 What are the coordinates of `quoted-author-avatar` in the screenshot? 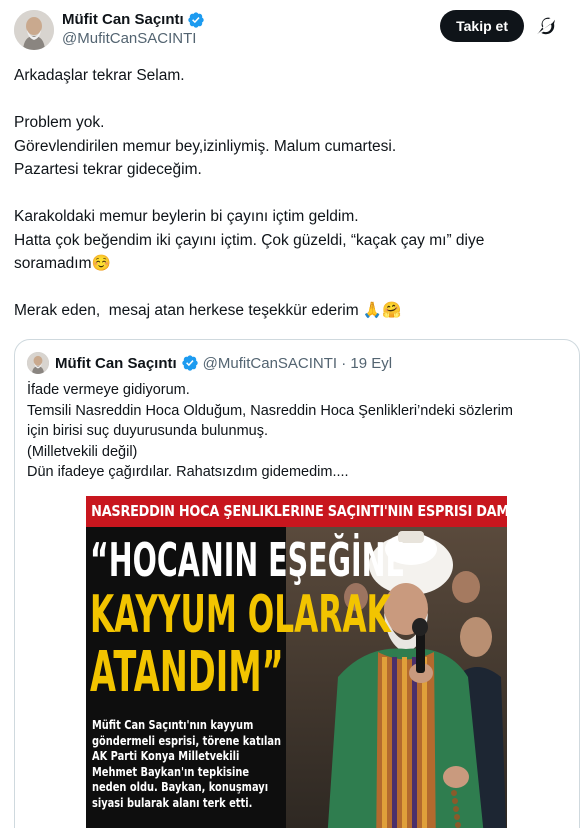 It's located at (38, 363).